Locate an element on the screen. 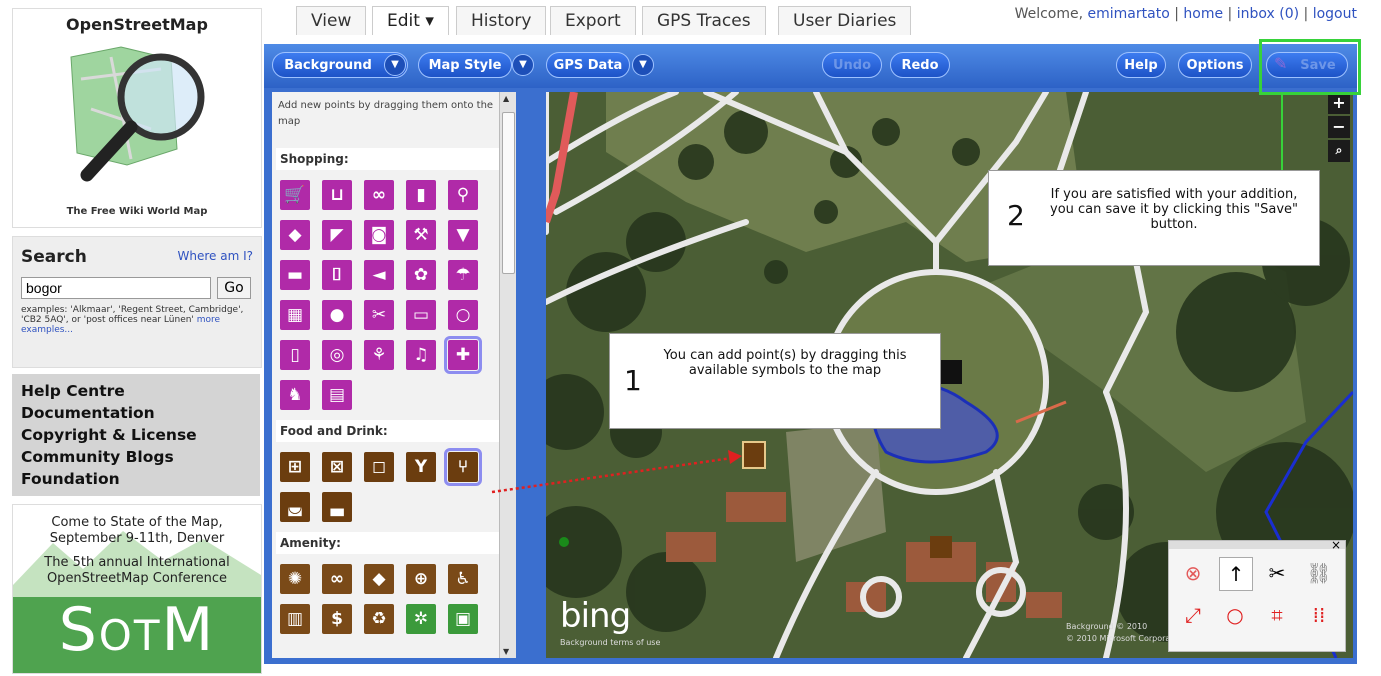 Image resolution: width=1381 pixels, height=676 pixels. drag-arrow is located at coordinates (612, 475).